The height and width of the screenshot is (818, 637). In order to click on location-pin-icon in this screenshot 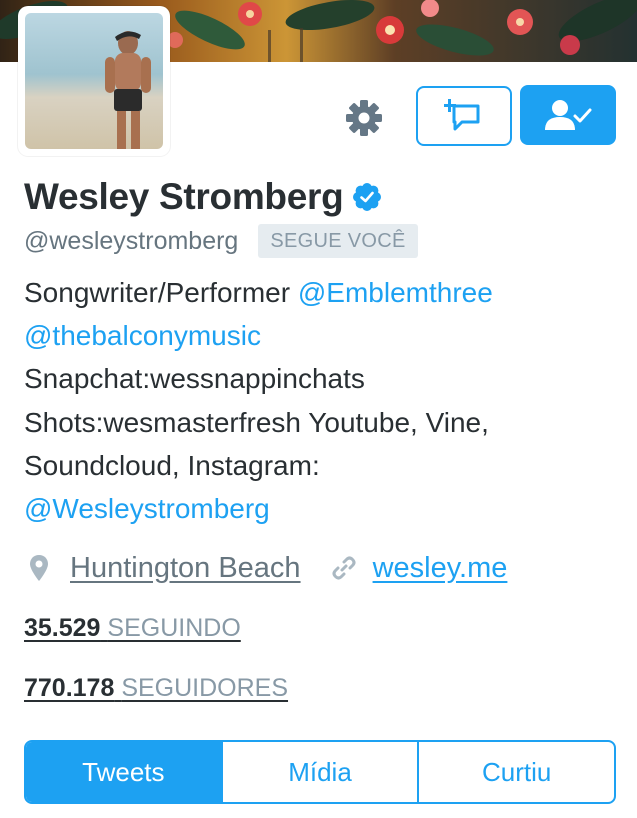, I will do `click(39, 568)`.